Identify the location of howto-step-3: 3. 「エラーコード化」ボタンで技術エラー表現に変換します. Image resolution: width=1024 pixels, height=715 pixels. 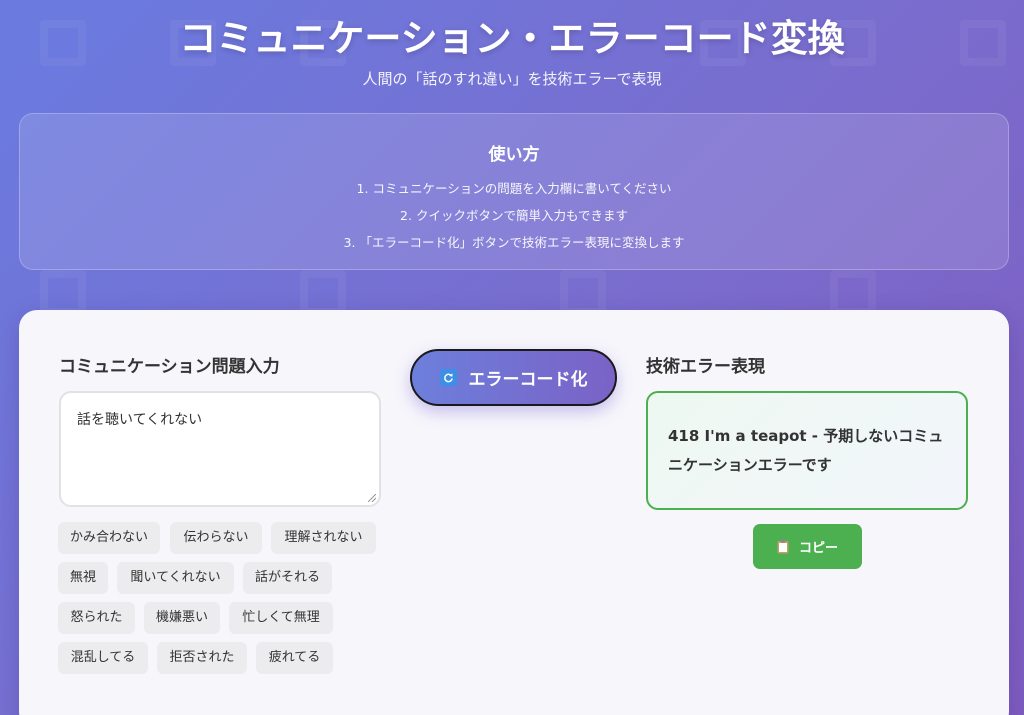
(514, 242).